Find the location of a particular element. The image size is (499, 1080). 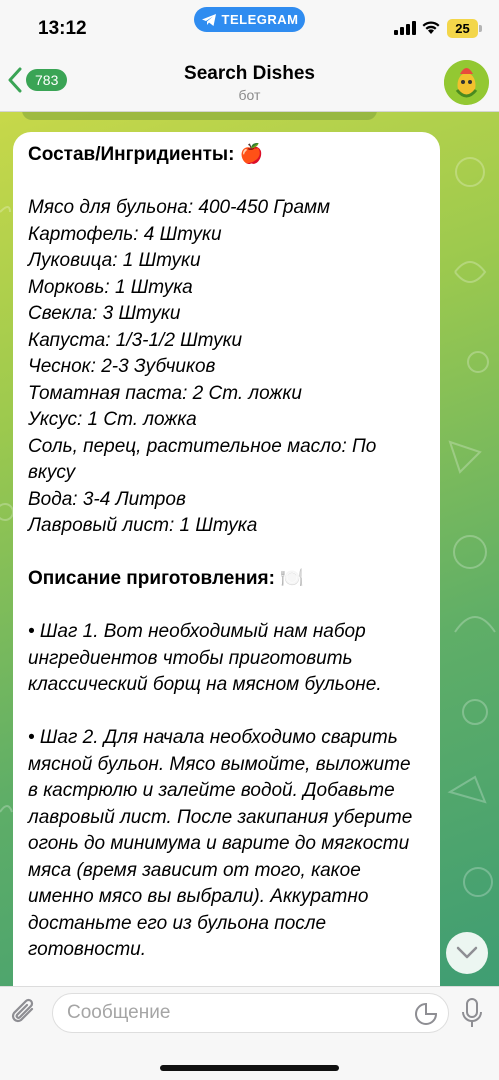

bot-avatar is located at coordinates (466, 82).